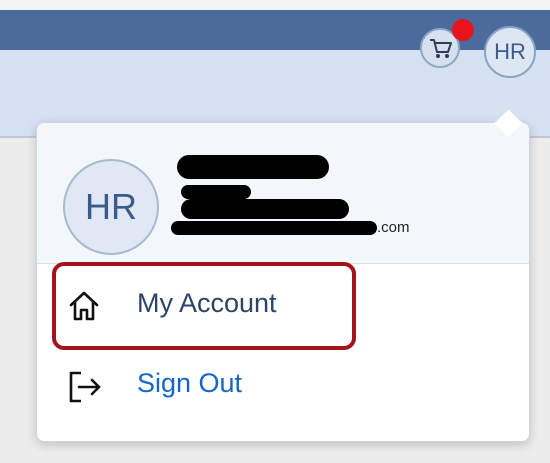 The width and height of the screenshot is (550, 463). What do you see at coordinates (393, 227) in the screenshot?
I see `email-suffix: .com` at bounding box center [393, 227].